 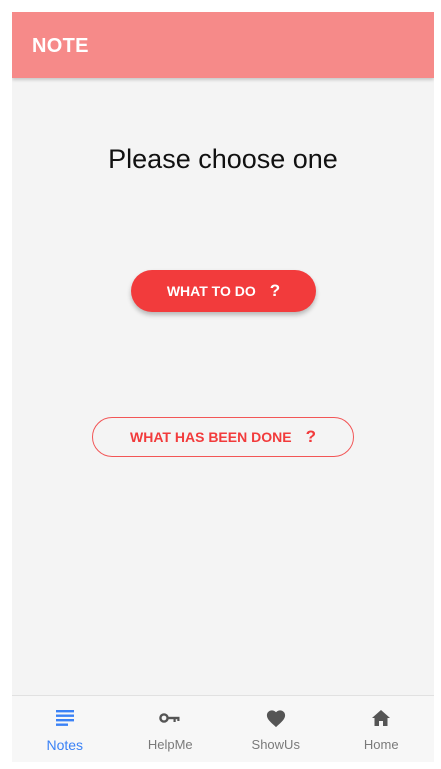 I want to click on bottom-navigation: Notes HelpMe ShowUs Home, so click(x=223, y=728).